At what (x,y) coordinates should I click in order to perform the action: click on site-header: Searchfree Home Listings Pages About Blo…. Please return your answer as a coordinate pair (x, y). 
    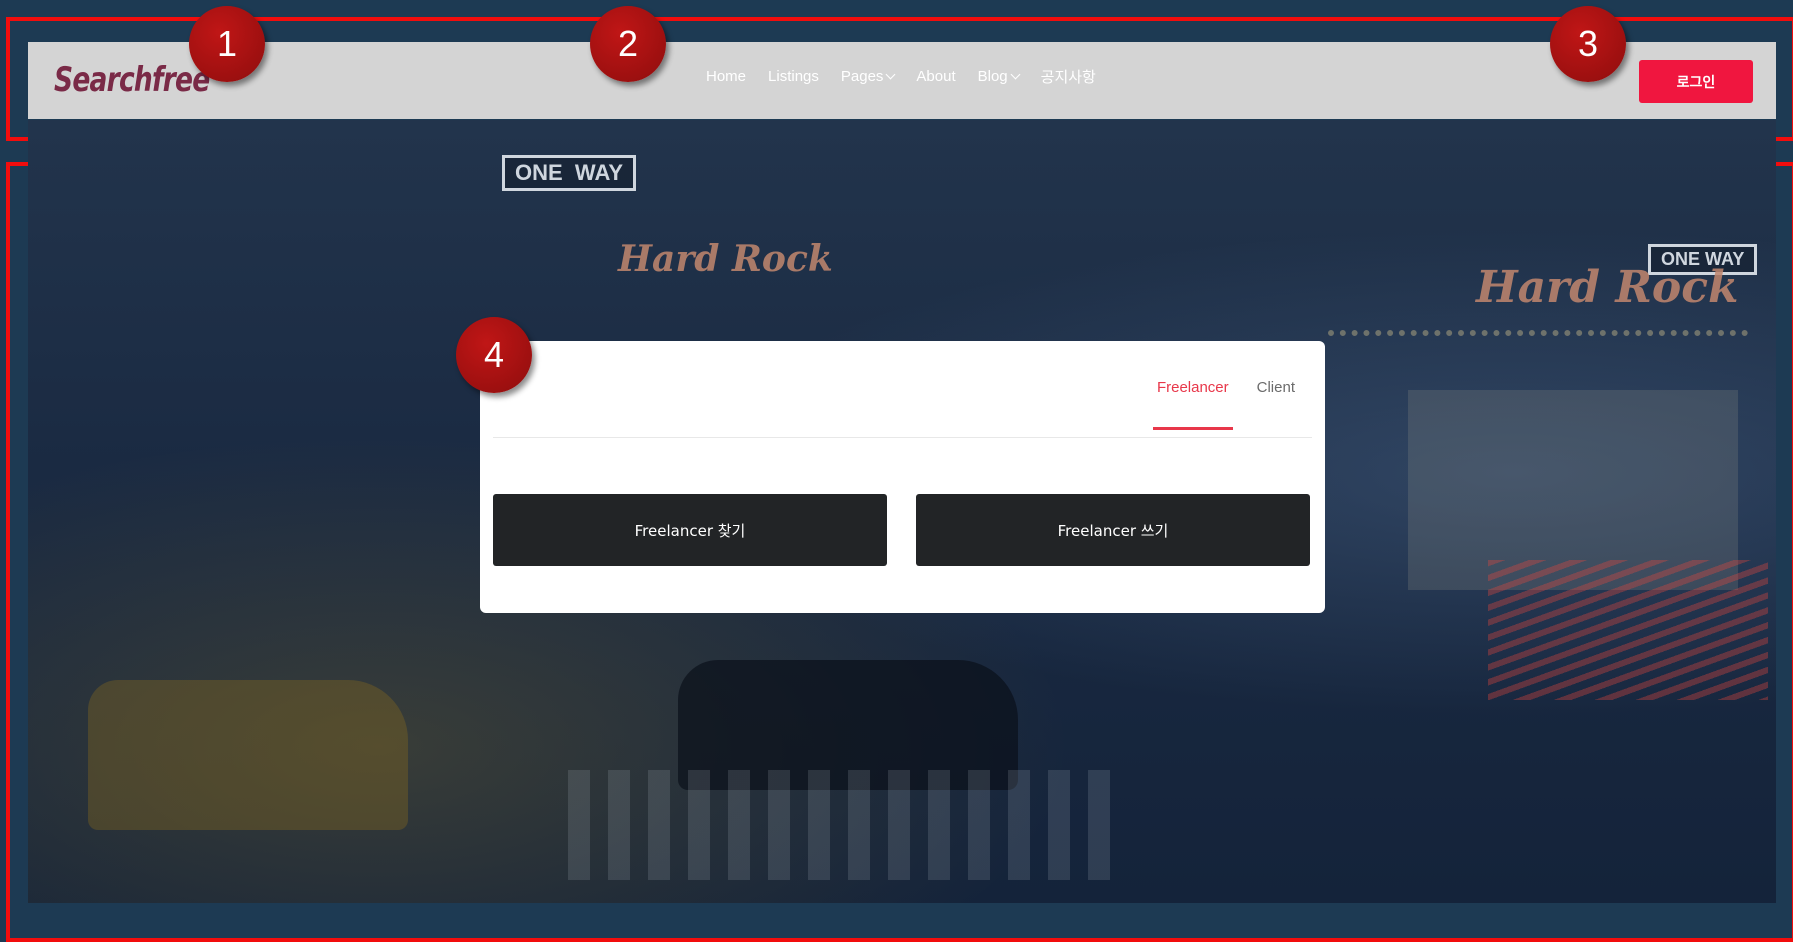
    Looking at the image, I should click on (902, 80).